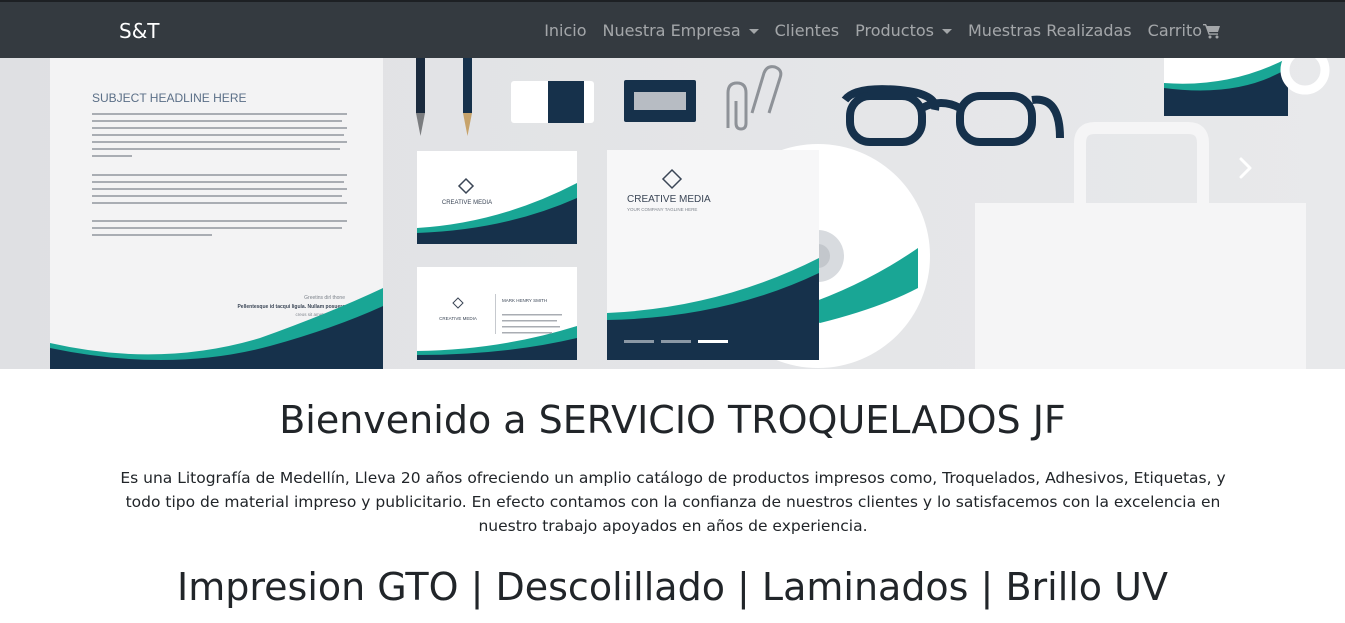 This screenshot has width=1345, height=623. I want to click on nav-item-carrito: Carrito, so click(1184, 30).